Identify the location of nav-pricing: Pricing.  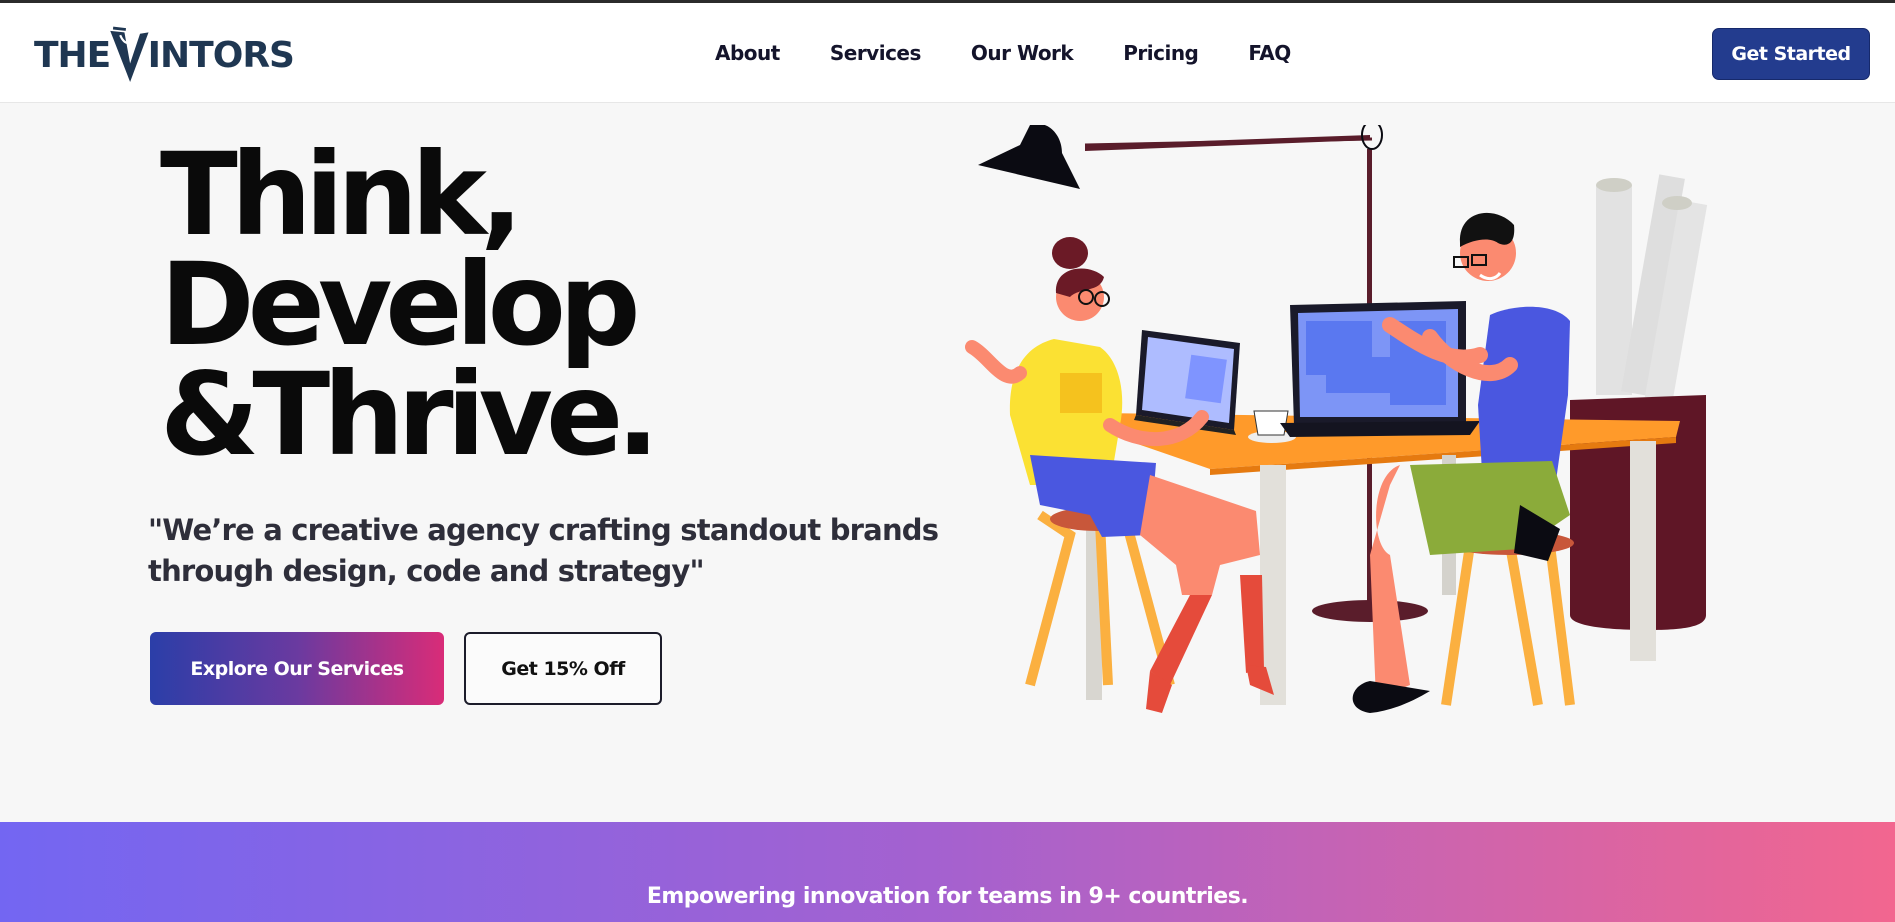
(1161, 53).